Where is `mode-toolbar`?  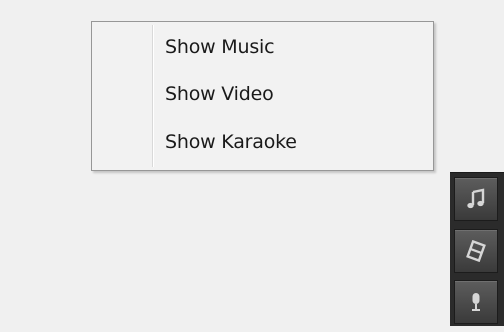 mode-toolbar is located at coordinates (477, 249).